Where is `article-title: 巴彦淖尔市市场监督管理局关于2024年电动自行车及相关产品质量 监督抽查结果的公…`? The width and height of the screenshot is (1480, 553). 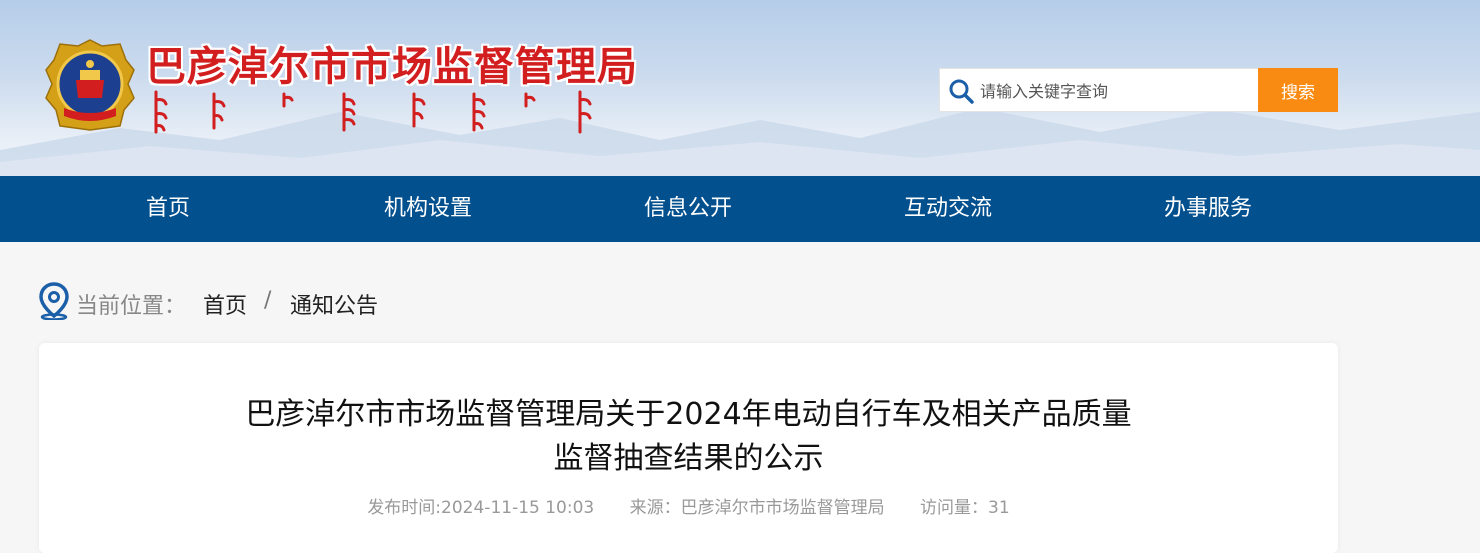 article-title: 巴彦淖尔市市场监督管理局关于2024年电动自行车及相关产品质量 监督抽查结果的公… is located at coordinates (688, 437).